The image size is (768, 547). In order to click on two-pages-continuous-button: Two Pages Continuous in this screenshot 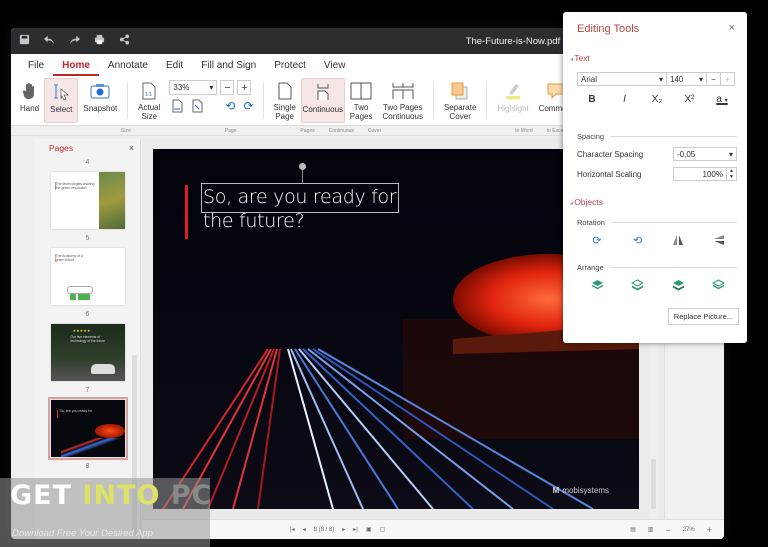, I will do `click(402, 100)`.